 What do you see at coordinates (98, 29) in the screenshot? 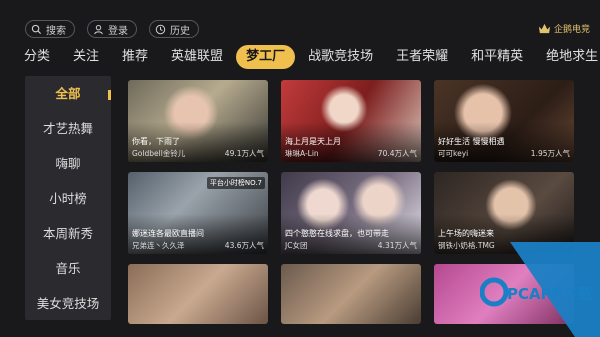
I see `user-icon` at bounding box center [98, 29].